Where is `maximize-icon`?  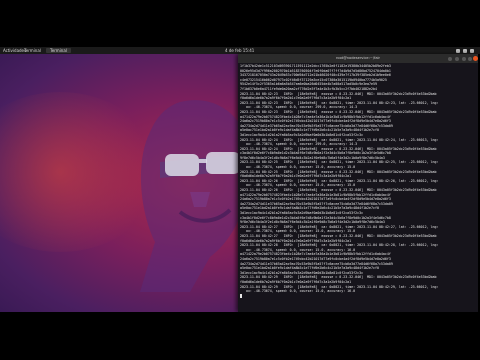
maximize-icon is located at coordinates (470, 58).